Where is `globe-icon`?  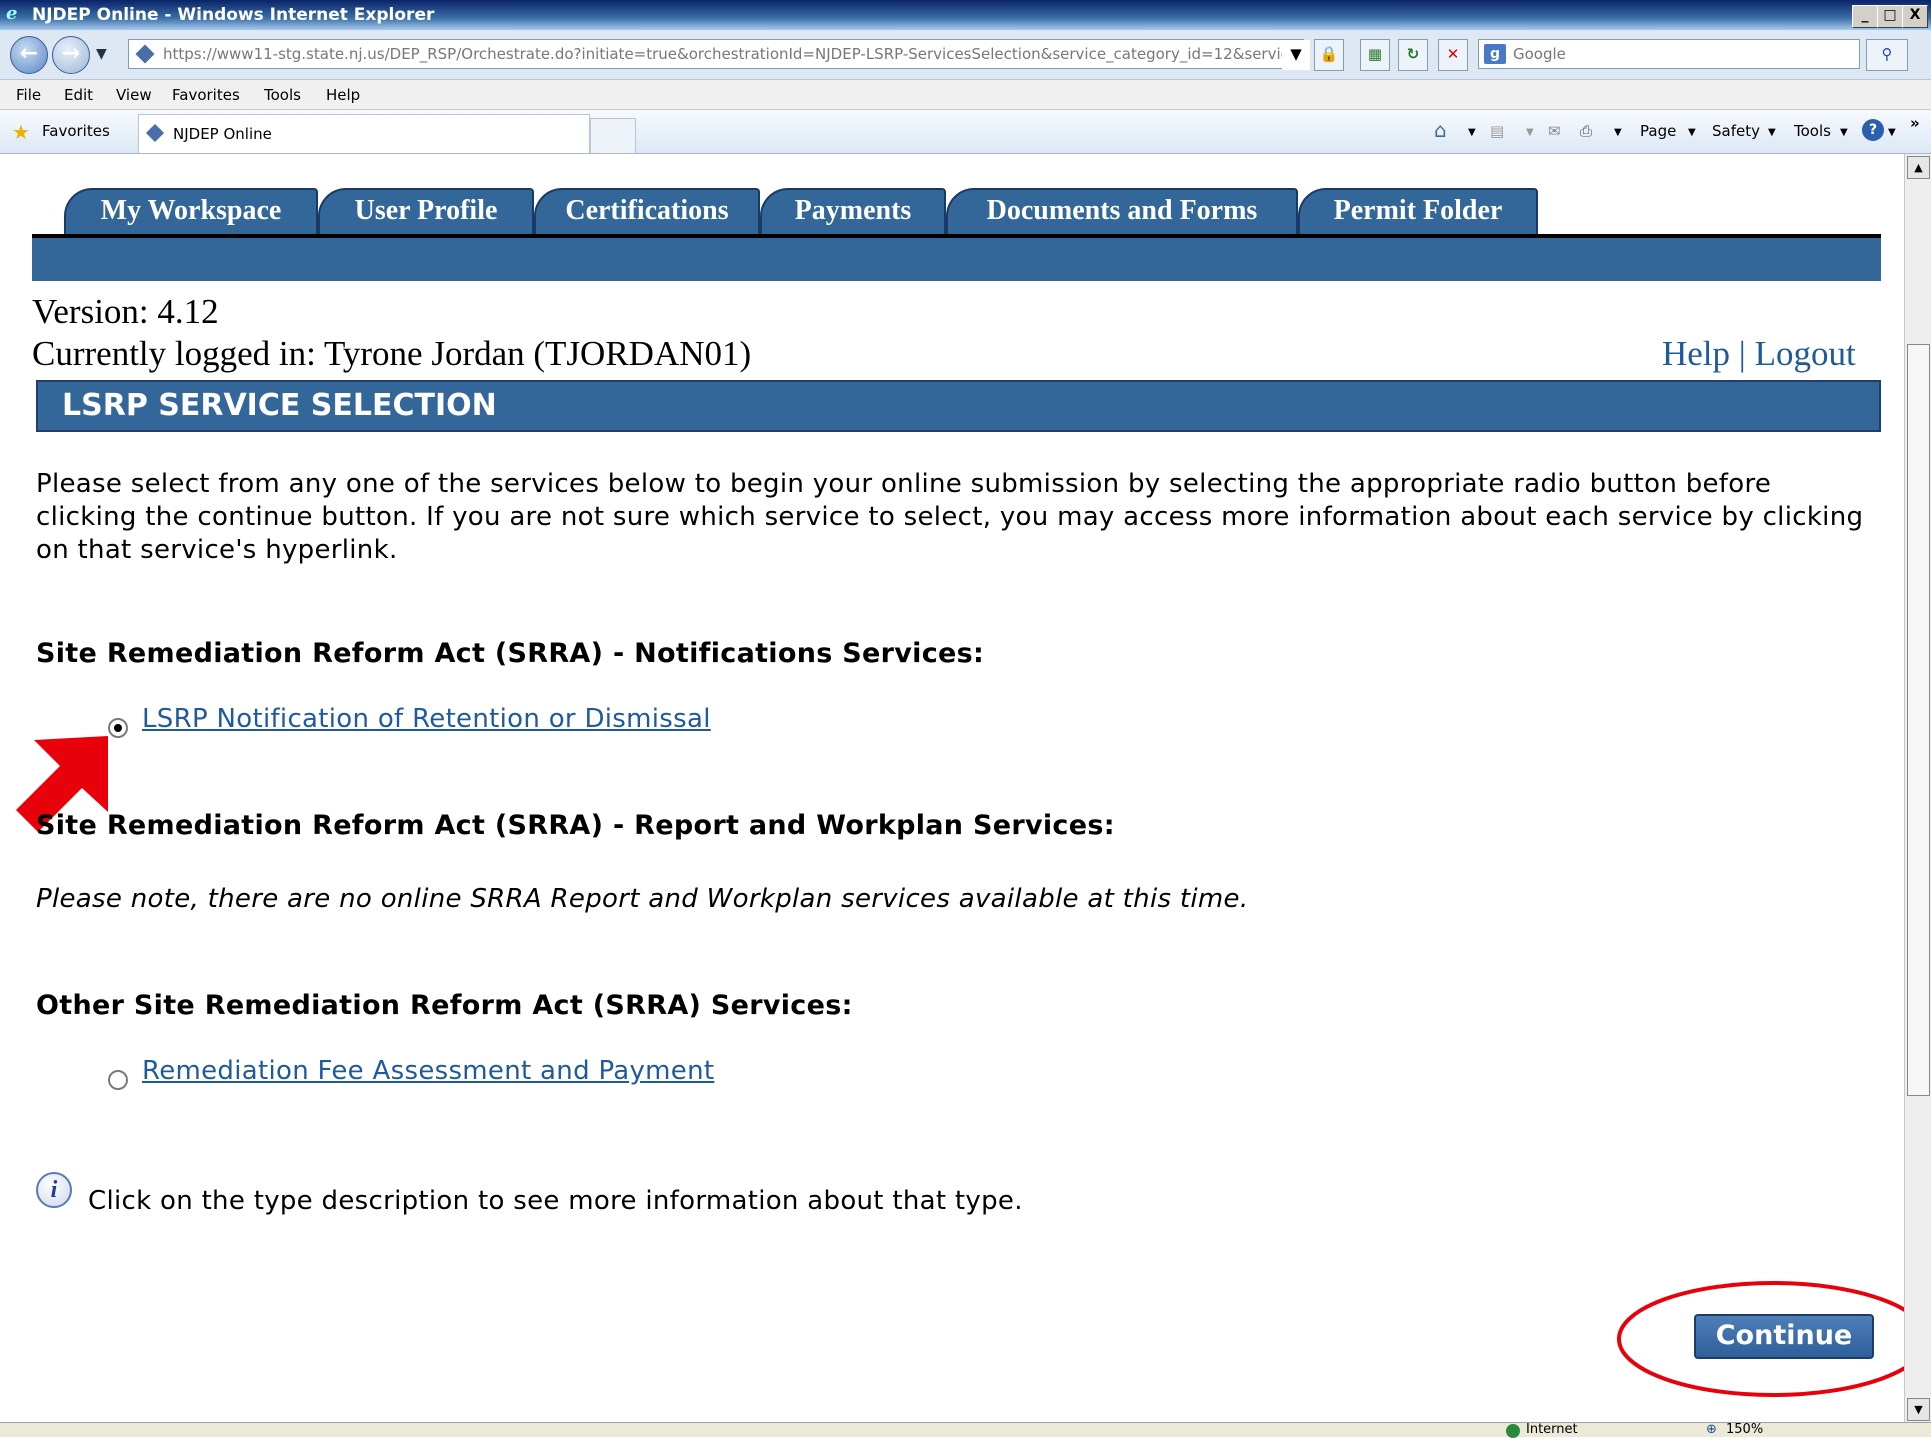
globe-icon is located at coordinates (1513, 1431).